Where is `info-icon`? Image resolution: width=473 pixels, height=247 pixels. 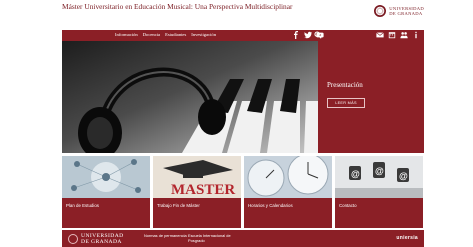
info-icon is located at coordinates (416, 35).